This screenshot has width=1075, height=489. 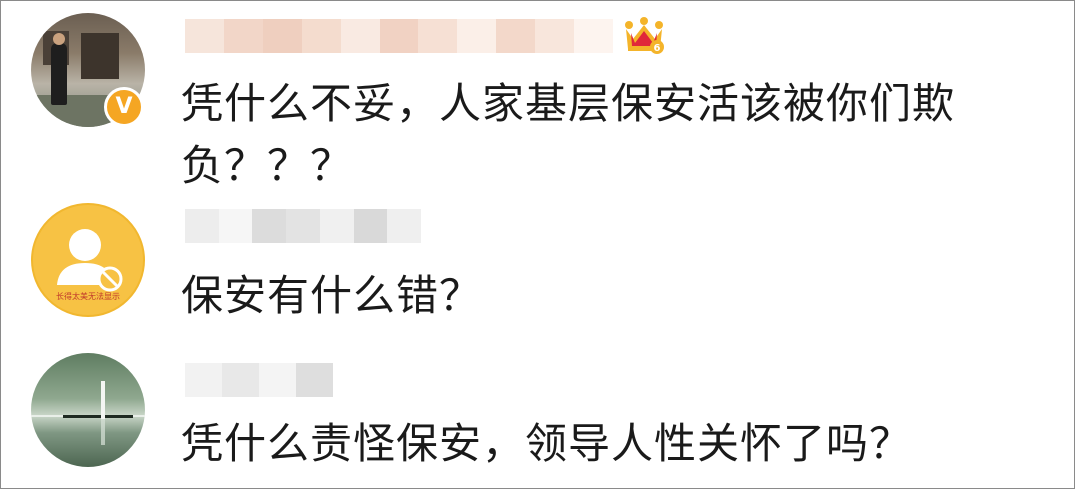 I want to click on avatar-photo-door, so click(x=100, y=56).